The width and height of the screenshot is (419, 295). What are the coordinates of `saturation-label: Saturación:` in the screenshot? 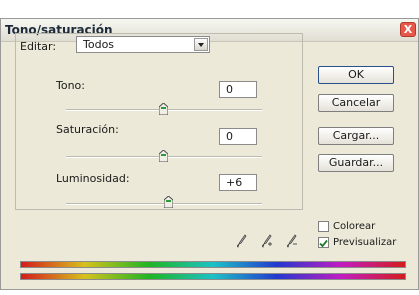 It's located at (87, 129).